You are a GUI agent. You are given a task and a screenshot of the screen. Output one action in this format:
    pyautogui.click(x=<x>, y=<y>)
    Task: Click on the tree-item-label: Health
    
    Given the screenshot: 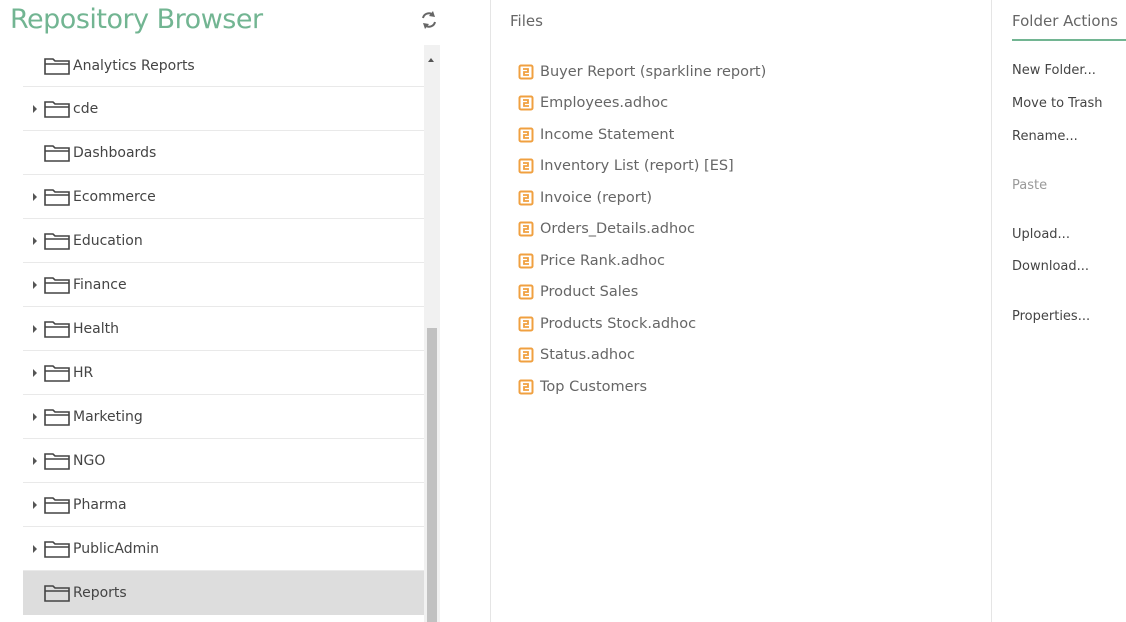 What is the action you would take?
    pyautogui.click(x=96, y=328)
    